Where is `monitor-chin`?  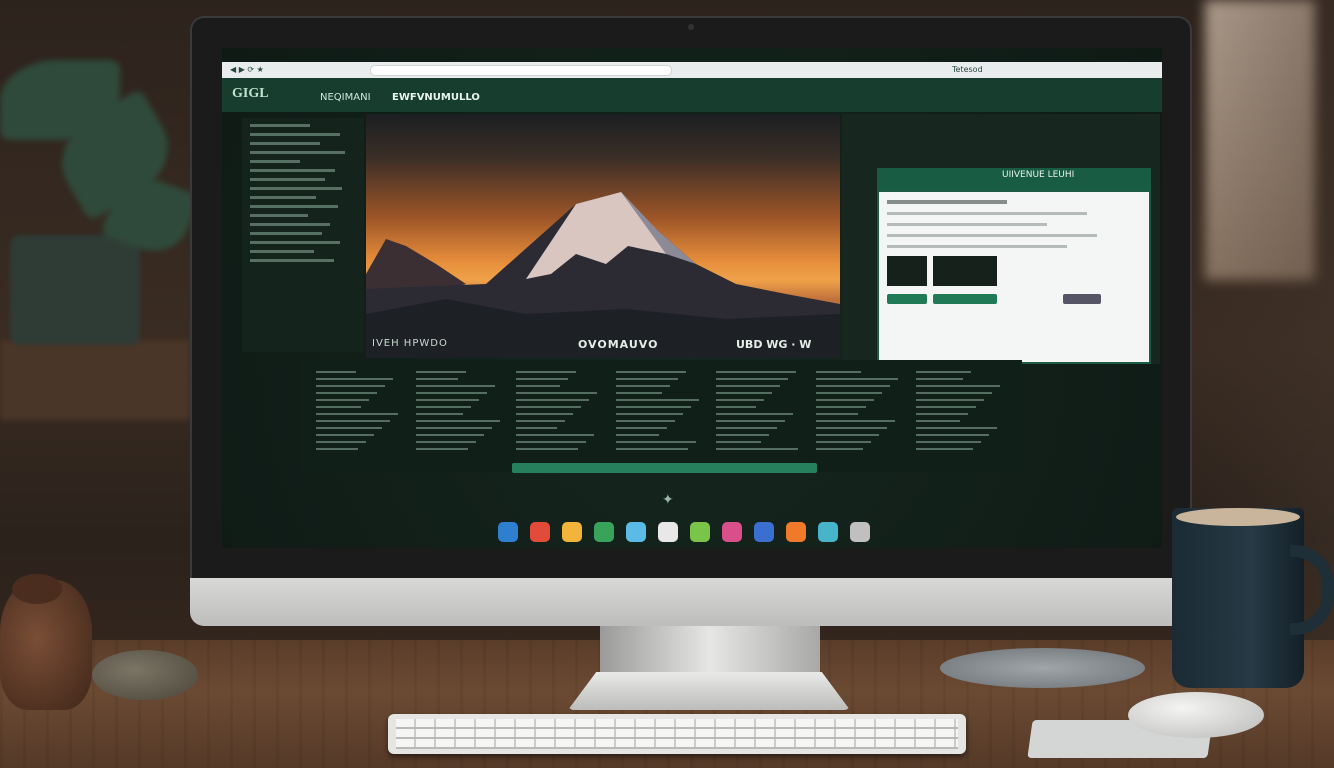
monitor-chin is located at coordinates (691, 602).